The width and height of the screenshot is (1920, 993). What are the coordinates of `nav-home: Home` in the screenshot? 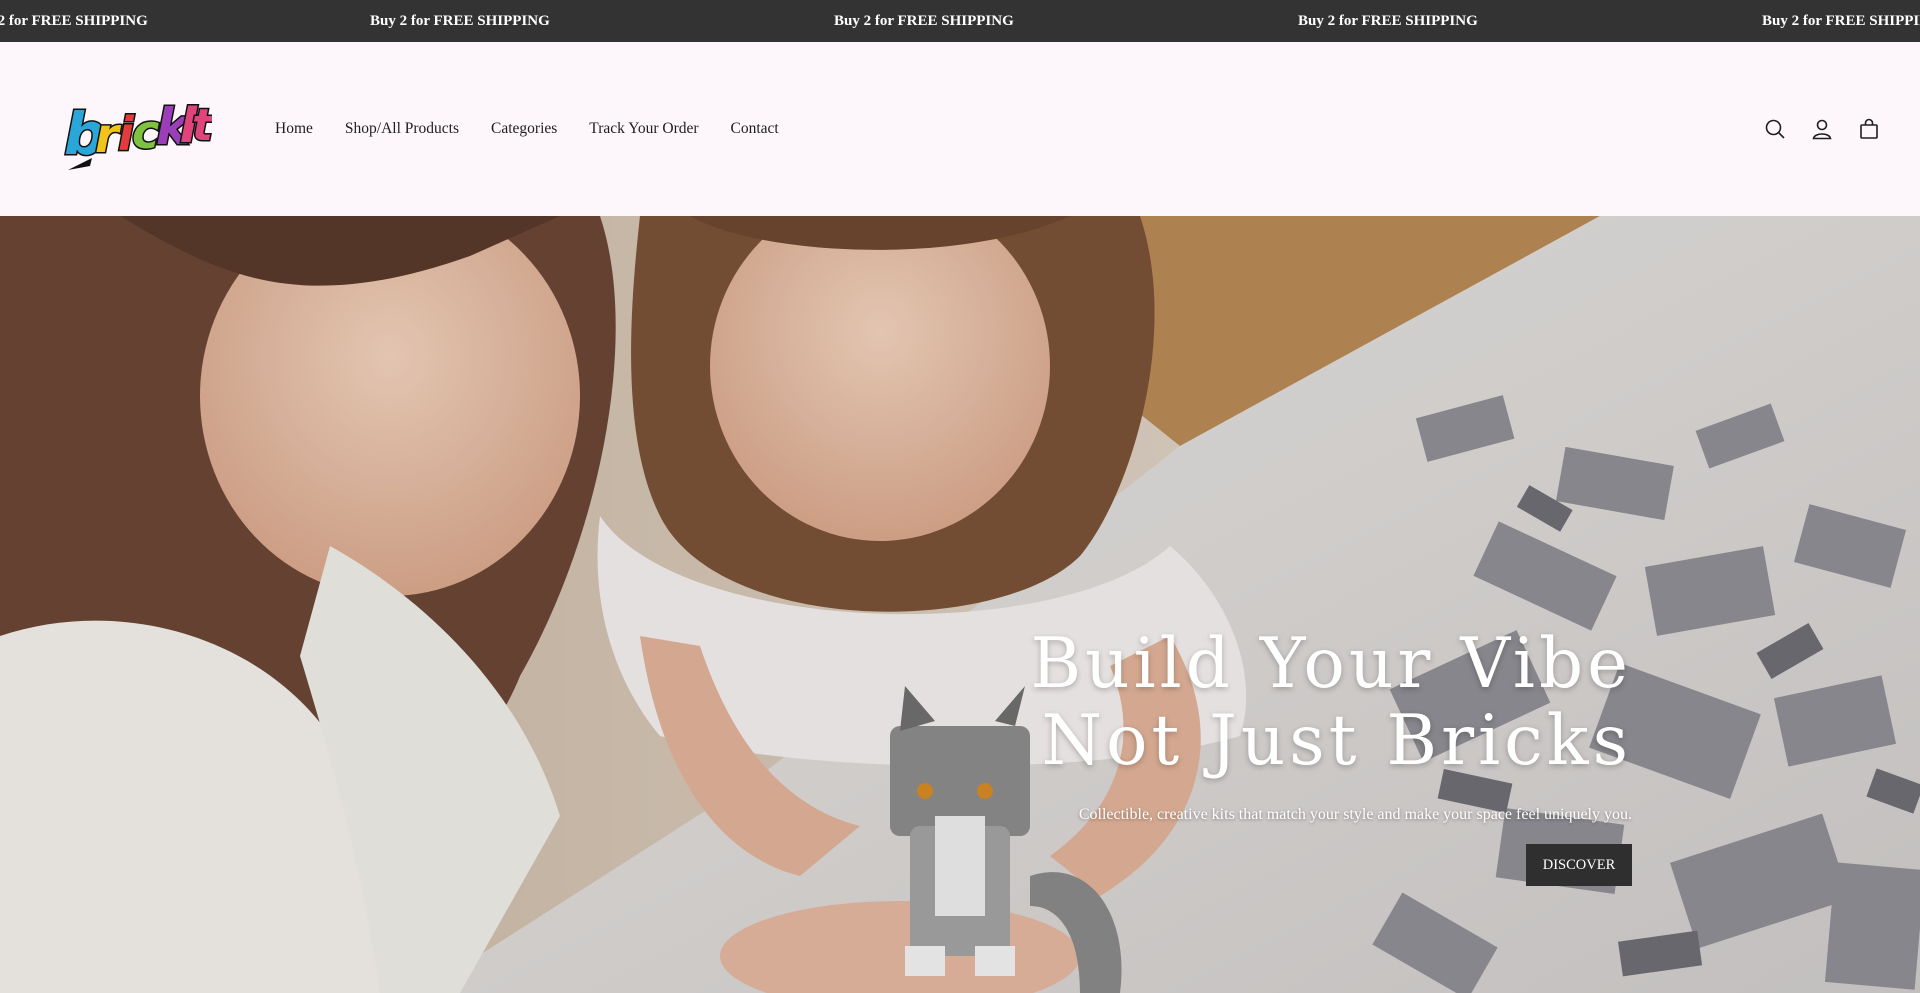 It's located at (294, 129).